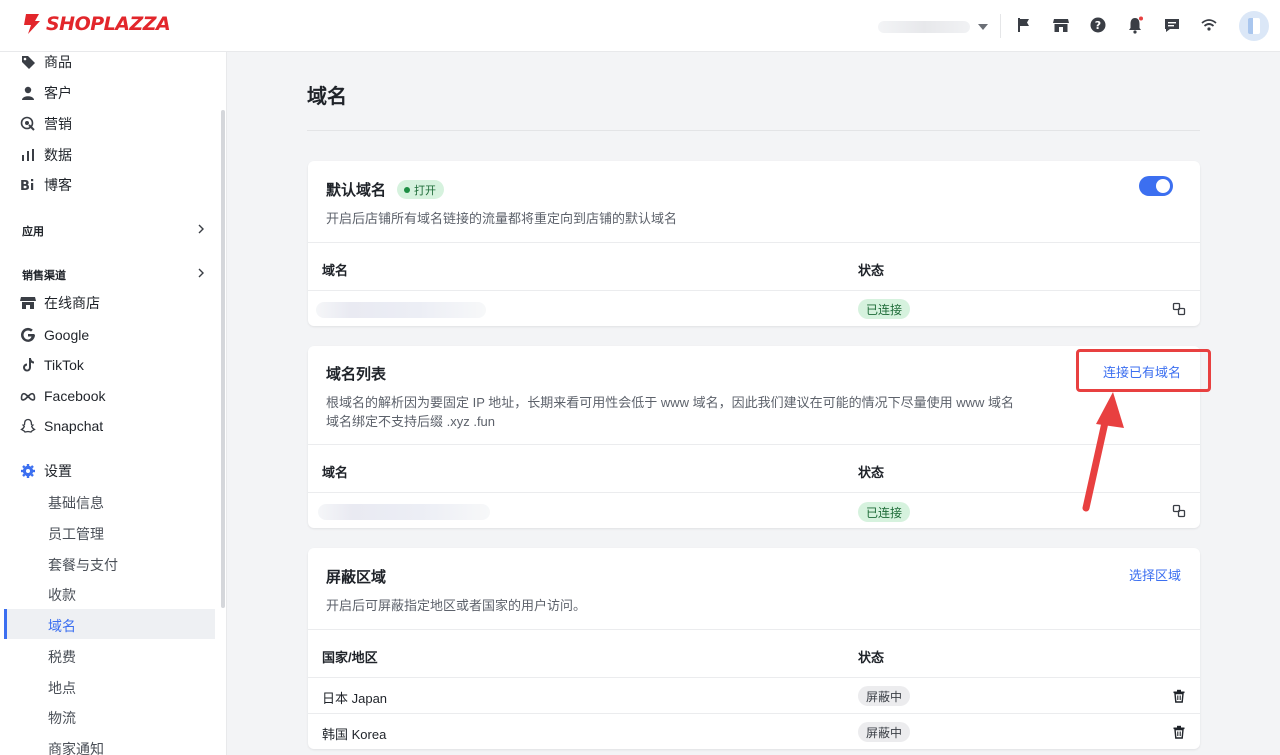  What do you see at coordinates (1209, 25) in the screenshot?
I see `wifi-icon` at bounding box center [1209, 25].